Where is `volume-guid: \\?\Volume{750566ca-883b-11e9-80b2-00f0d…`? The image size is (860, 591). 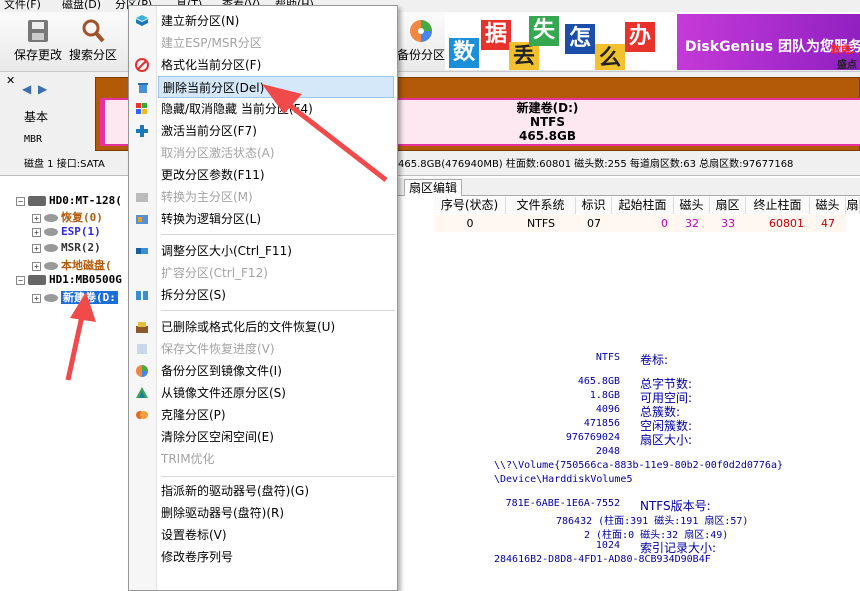 volume-guid: \\?\Volume{750566ca-883b-11e9-80b2-00f0d… is located at coordinates (638, 465).